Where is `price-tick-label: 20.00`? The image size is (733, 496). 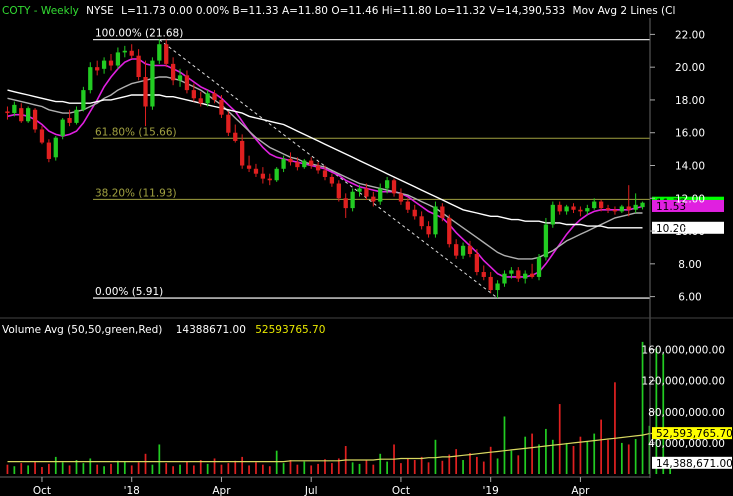 price-tick-label: 20.00 is located at coordinates (690, 68).